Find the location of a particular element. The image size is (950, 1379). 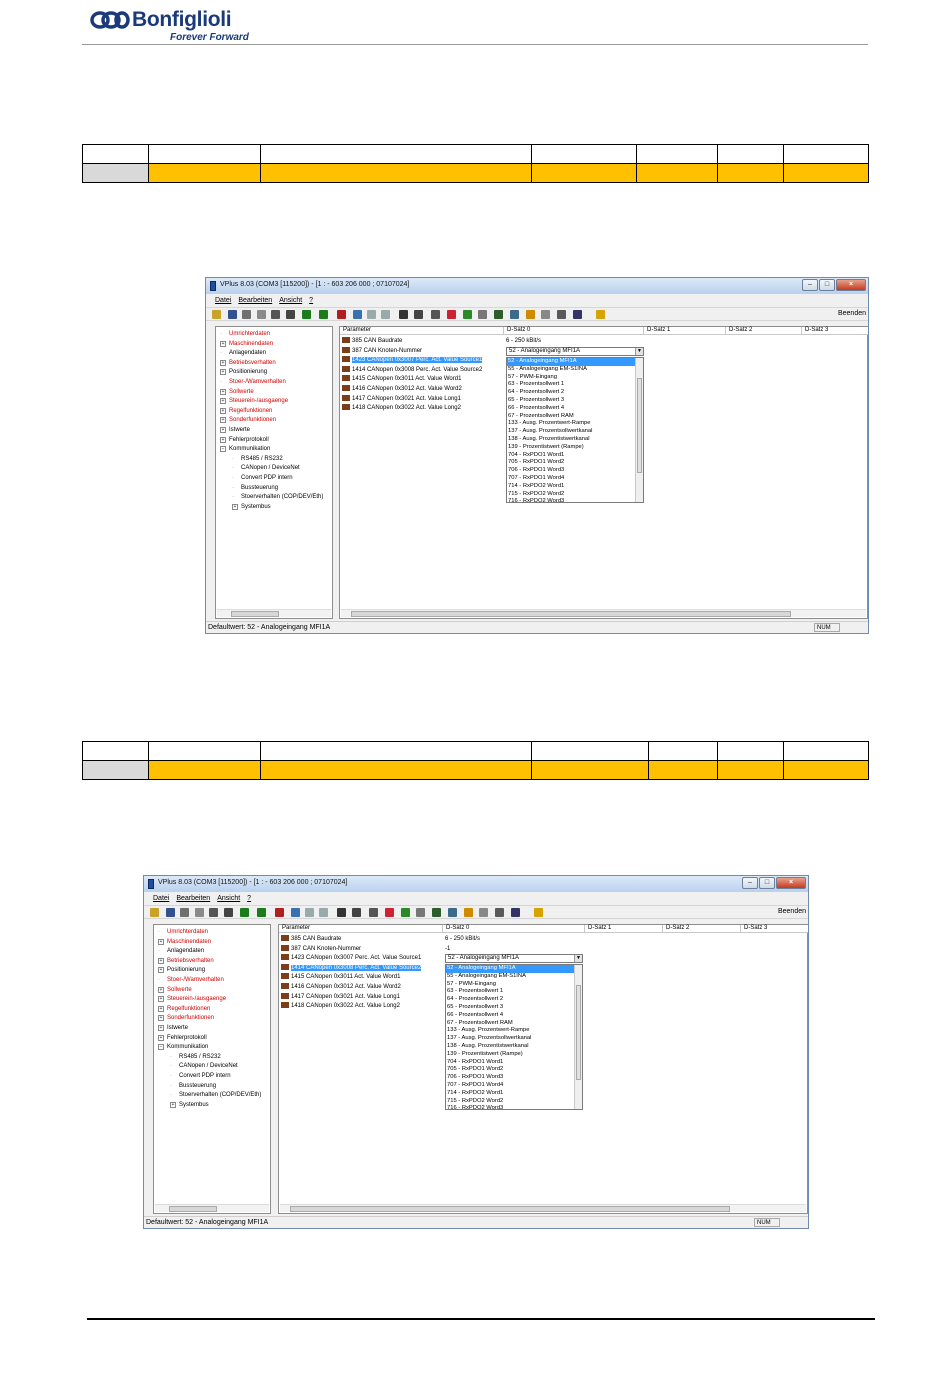

trace-icon is located at coordinates (515, 912).